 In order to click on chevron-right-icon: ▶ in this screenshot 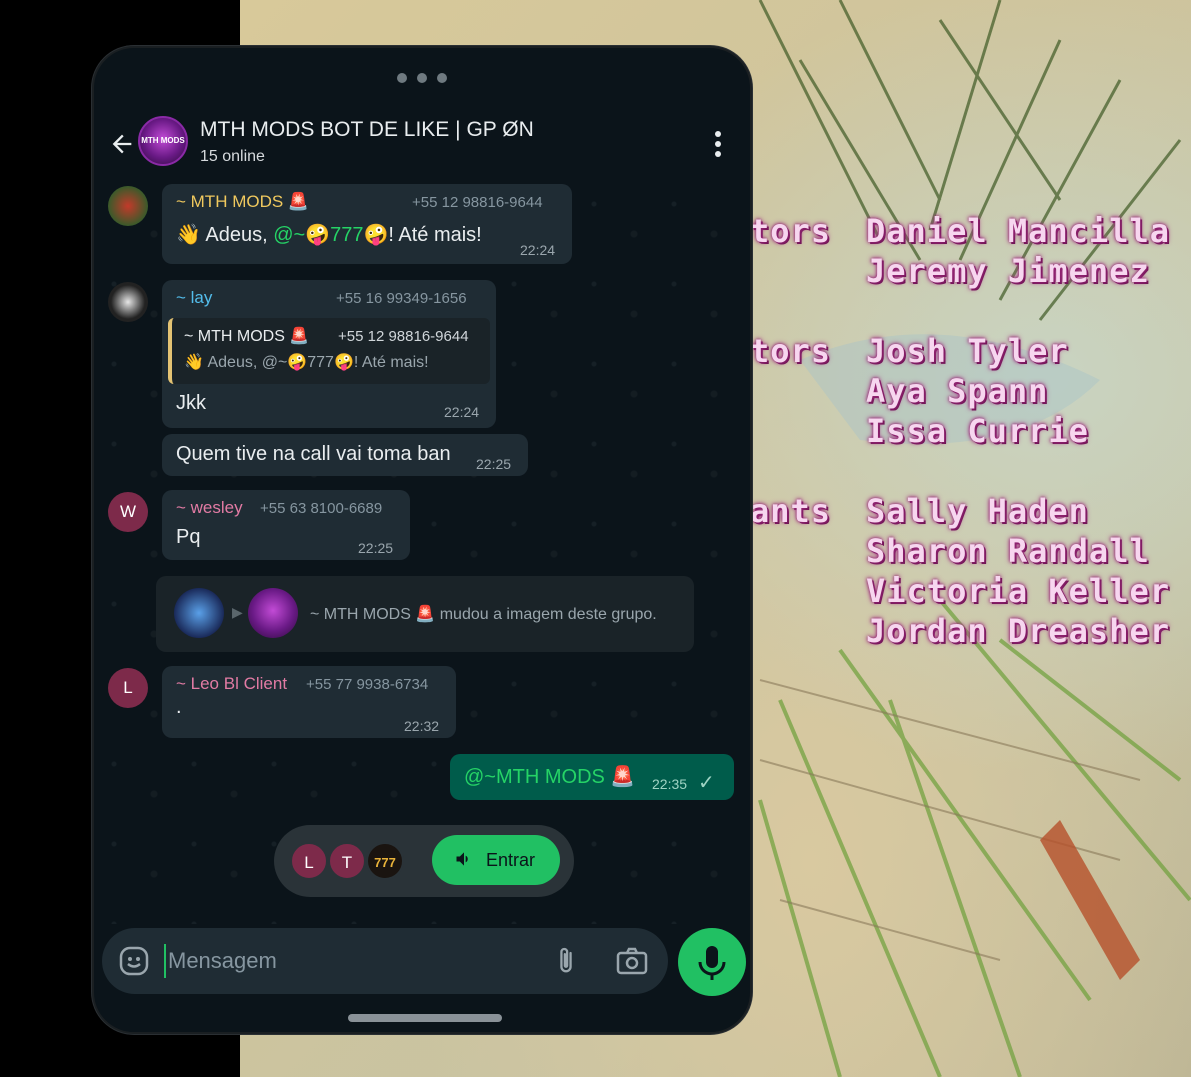, I will do `click(237, 612)`.